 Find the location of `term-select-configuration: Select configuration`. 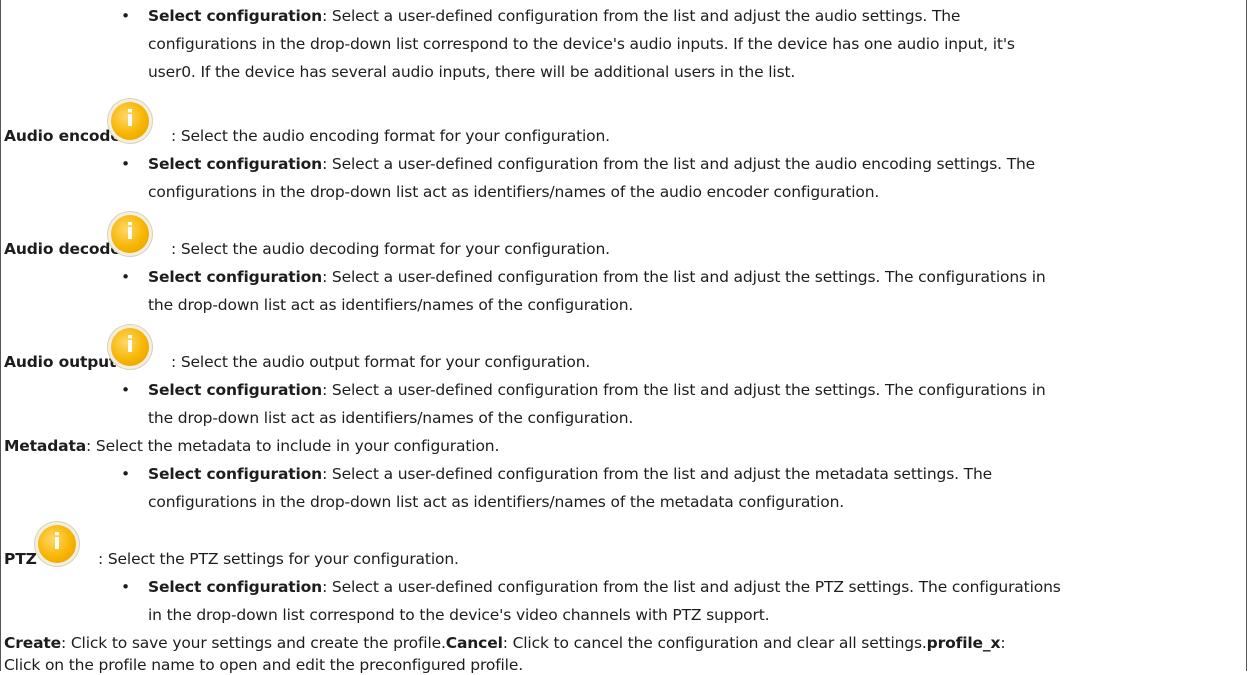

term-select-configuration: Select configuration is located at coordinates (235, 16).